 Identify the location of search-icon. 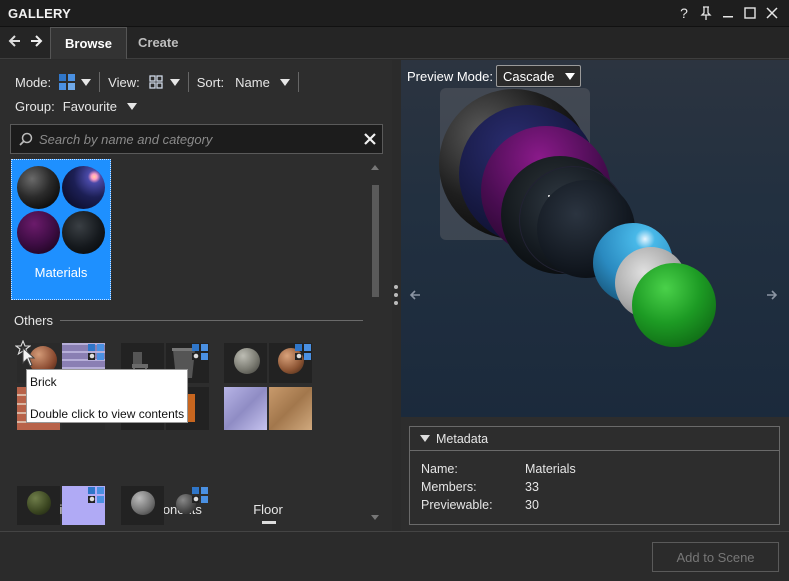
(26, 139).